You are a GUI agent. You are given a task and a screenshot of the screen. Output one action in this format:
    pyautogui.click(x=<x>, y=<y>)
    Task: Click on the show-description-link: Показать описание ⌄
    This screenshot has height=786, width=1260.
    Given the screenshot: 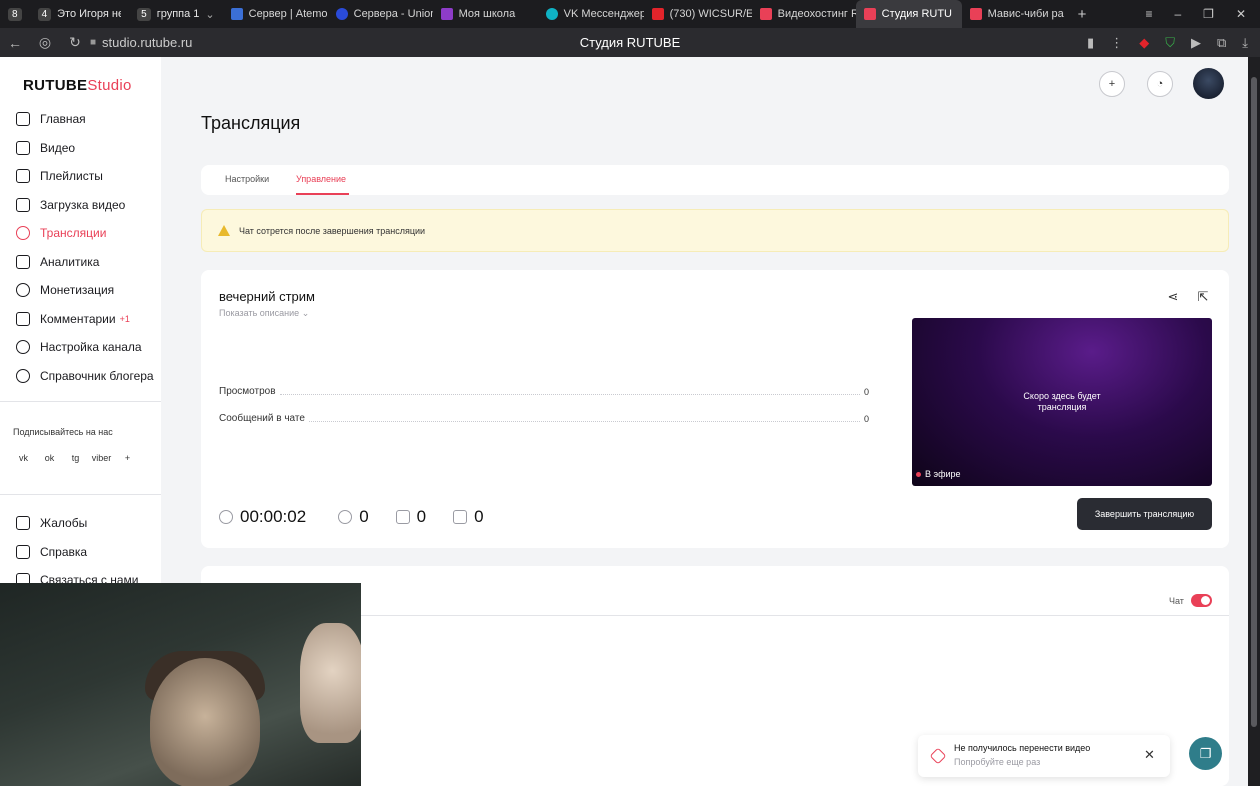 What is the action you would take?
    pyautogui.click(x=264, y=313)
    